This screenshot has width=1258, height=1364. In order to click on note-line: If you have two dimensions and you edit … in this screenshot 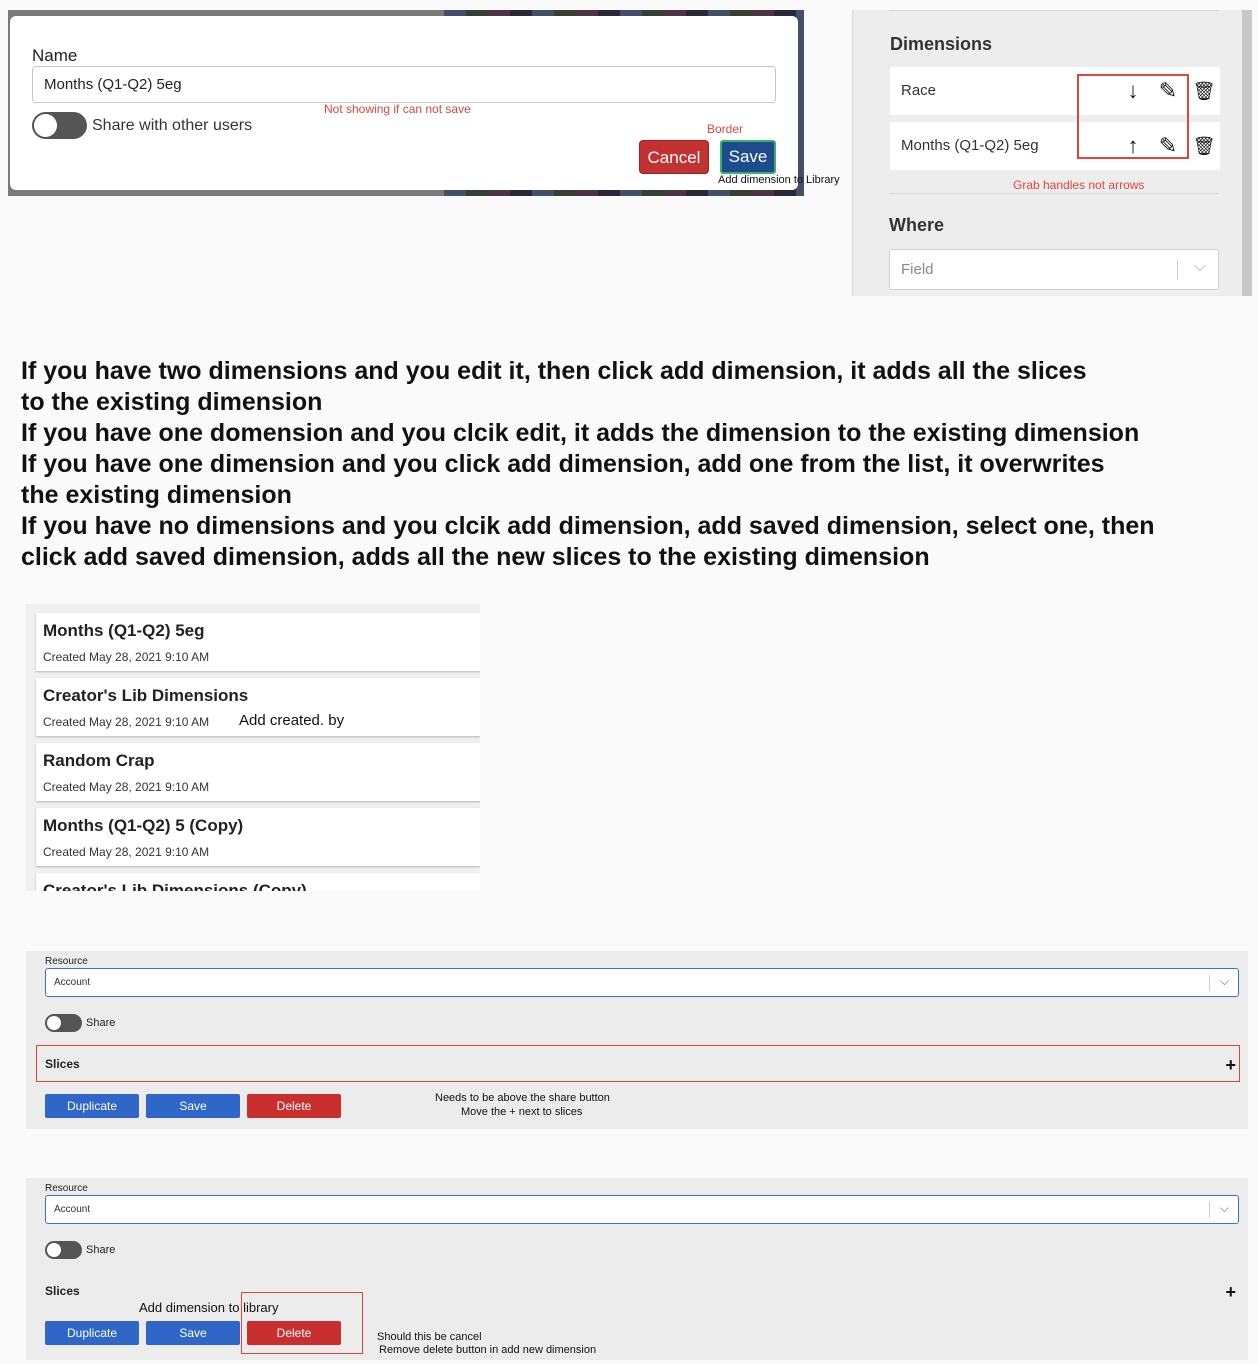, I will do `click(554, 386)`.